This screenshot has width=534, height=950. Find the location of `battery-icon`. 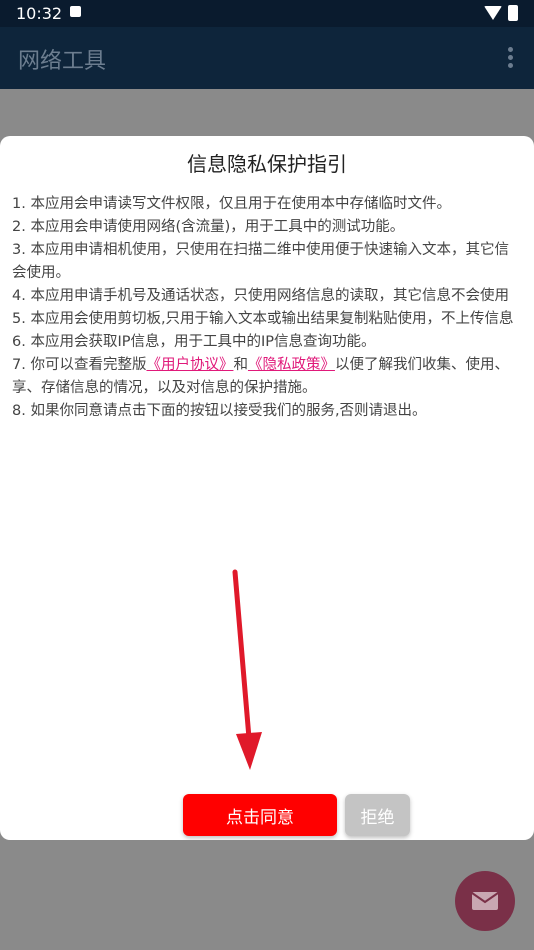

battery-icon is located at coordinates (513, 13).